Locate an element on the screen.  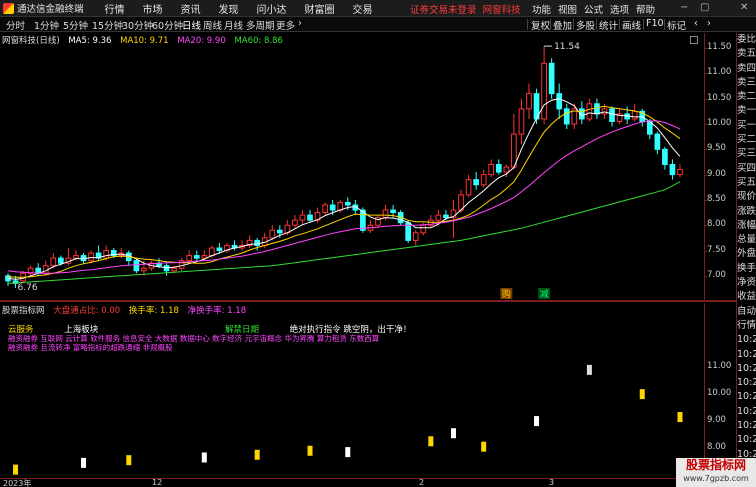
menu-market: 市场 is located at coordinates (153, 8).